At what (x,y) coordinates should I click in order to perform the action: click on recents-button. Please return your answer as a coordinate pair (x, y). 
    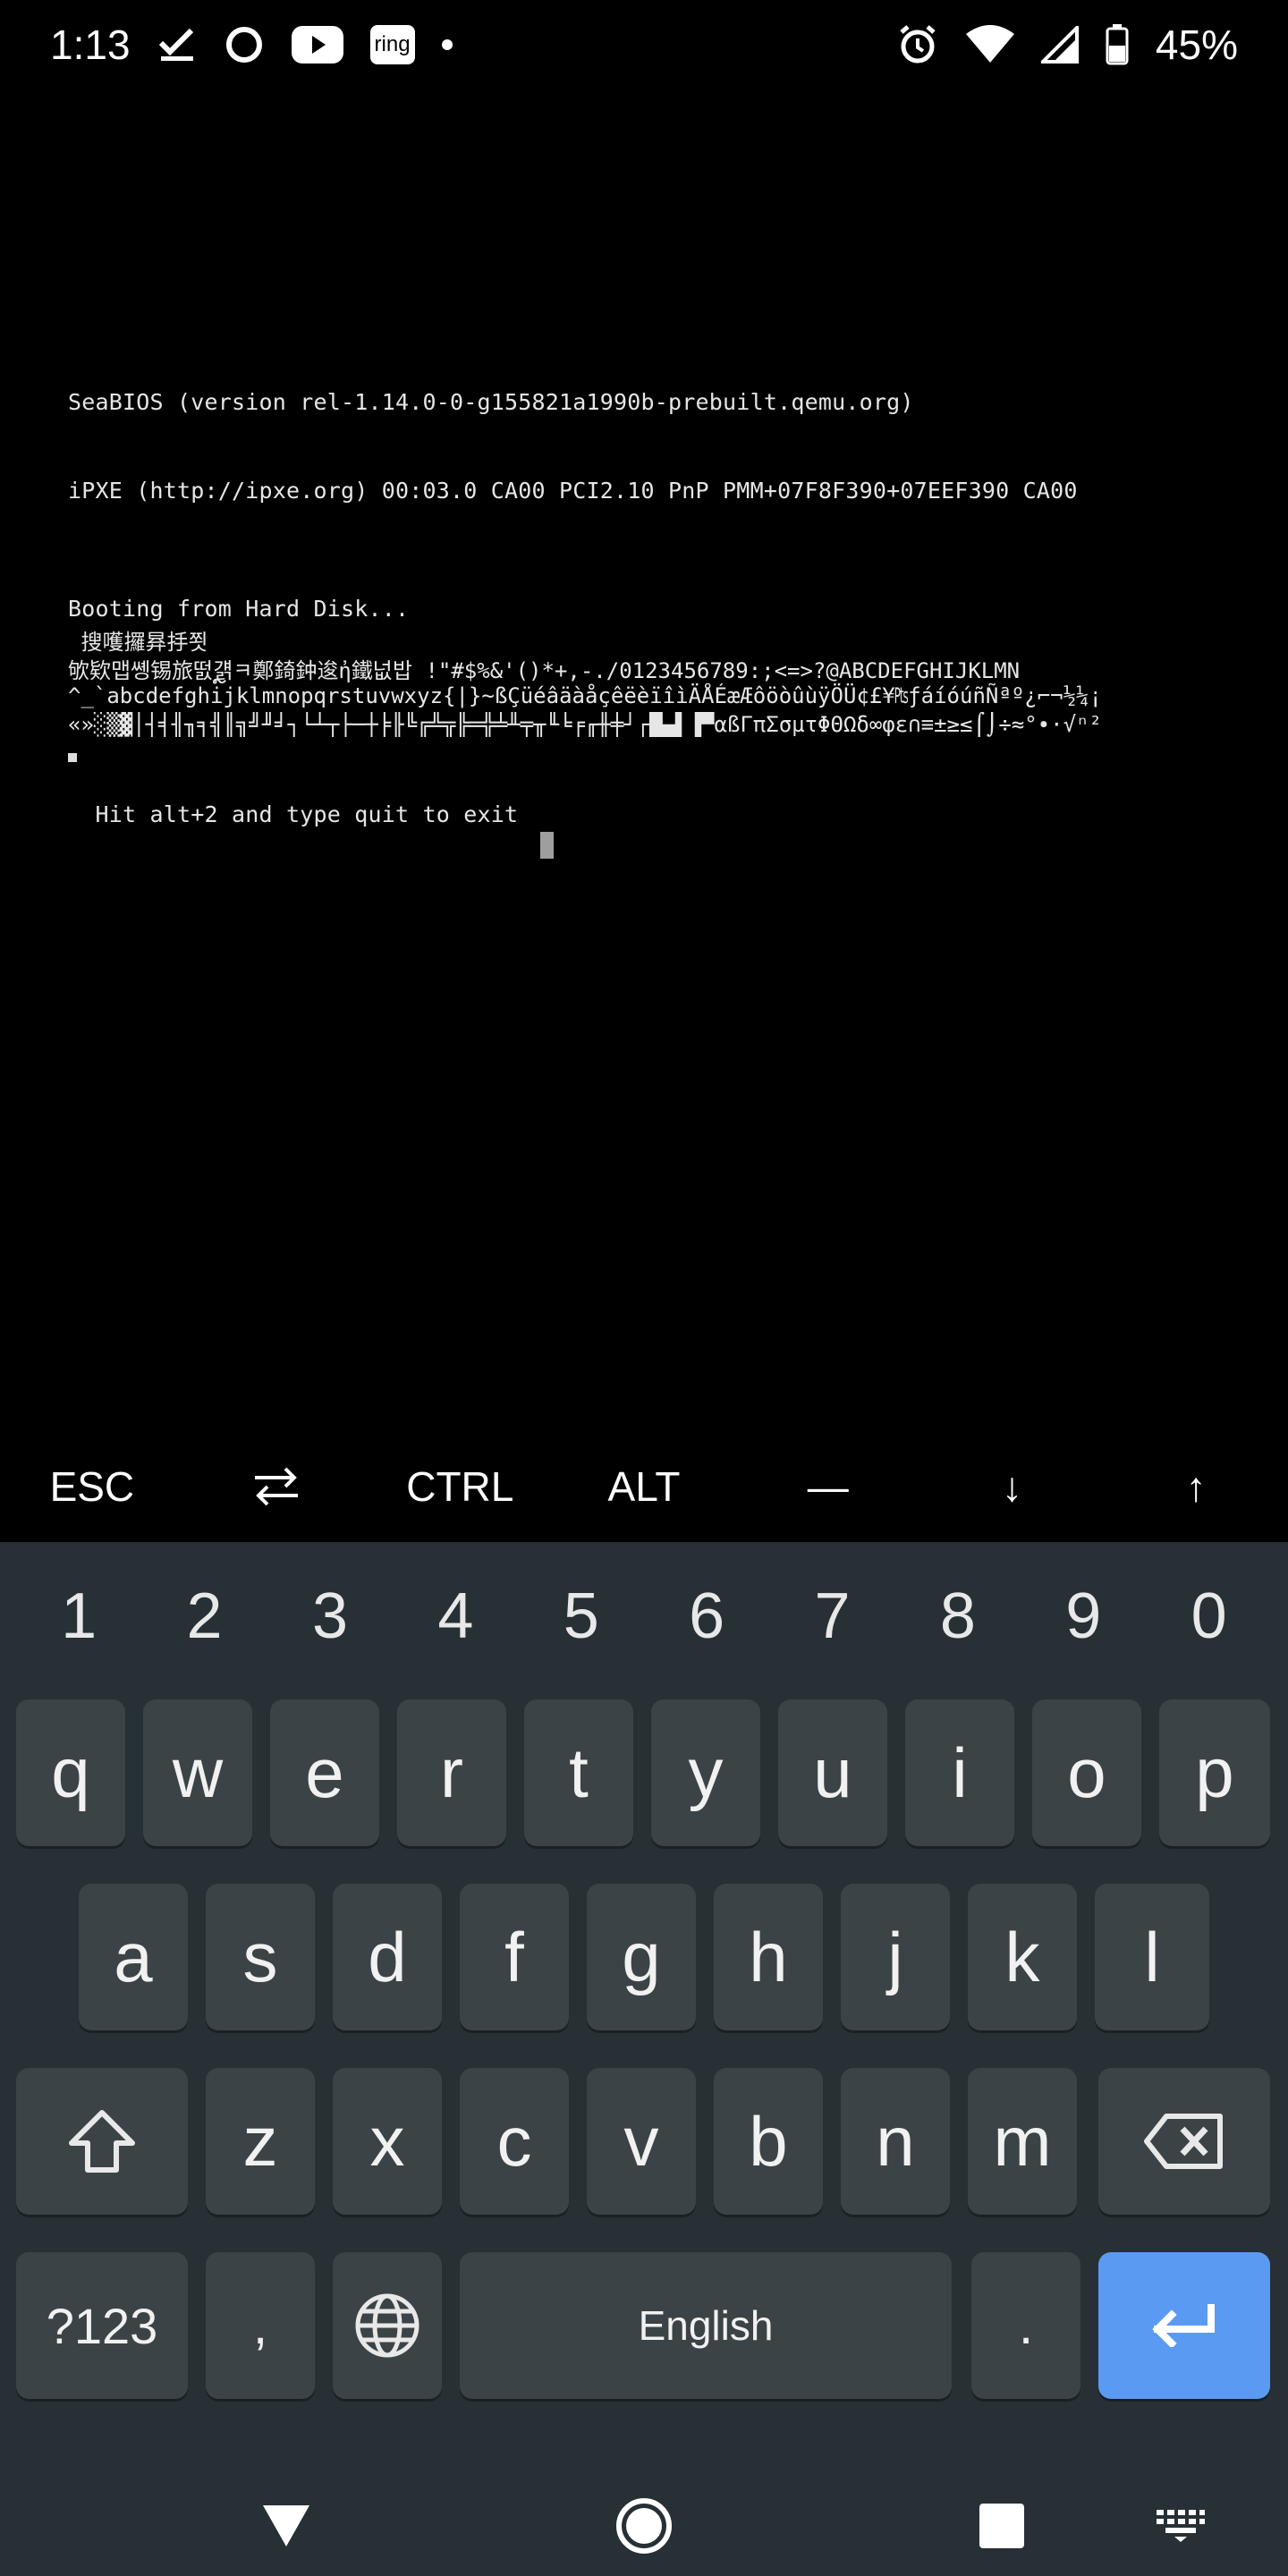
    Looking at the image, I should click on (1002, 2526).